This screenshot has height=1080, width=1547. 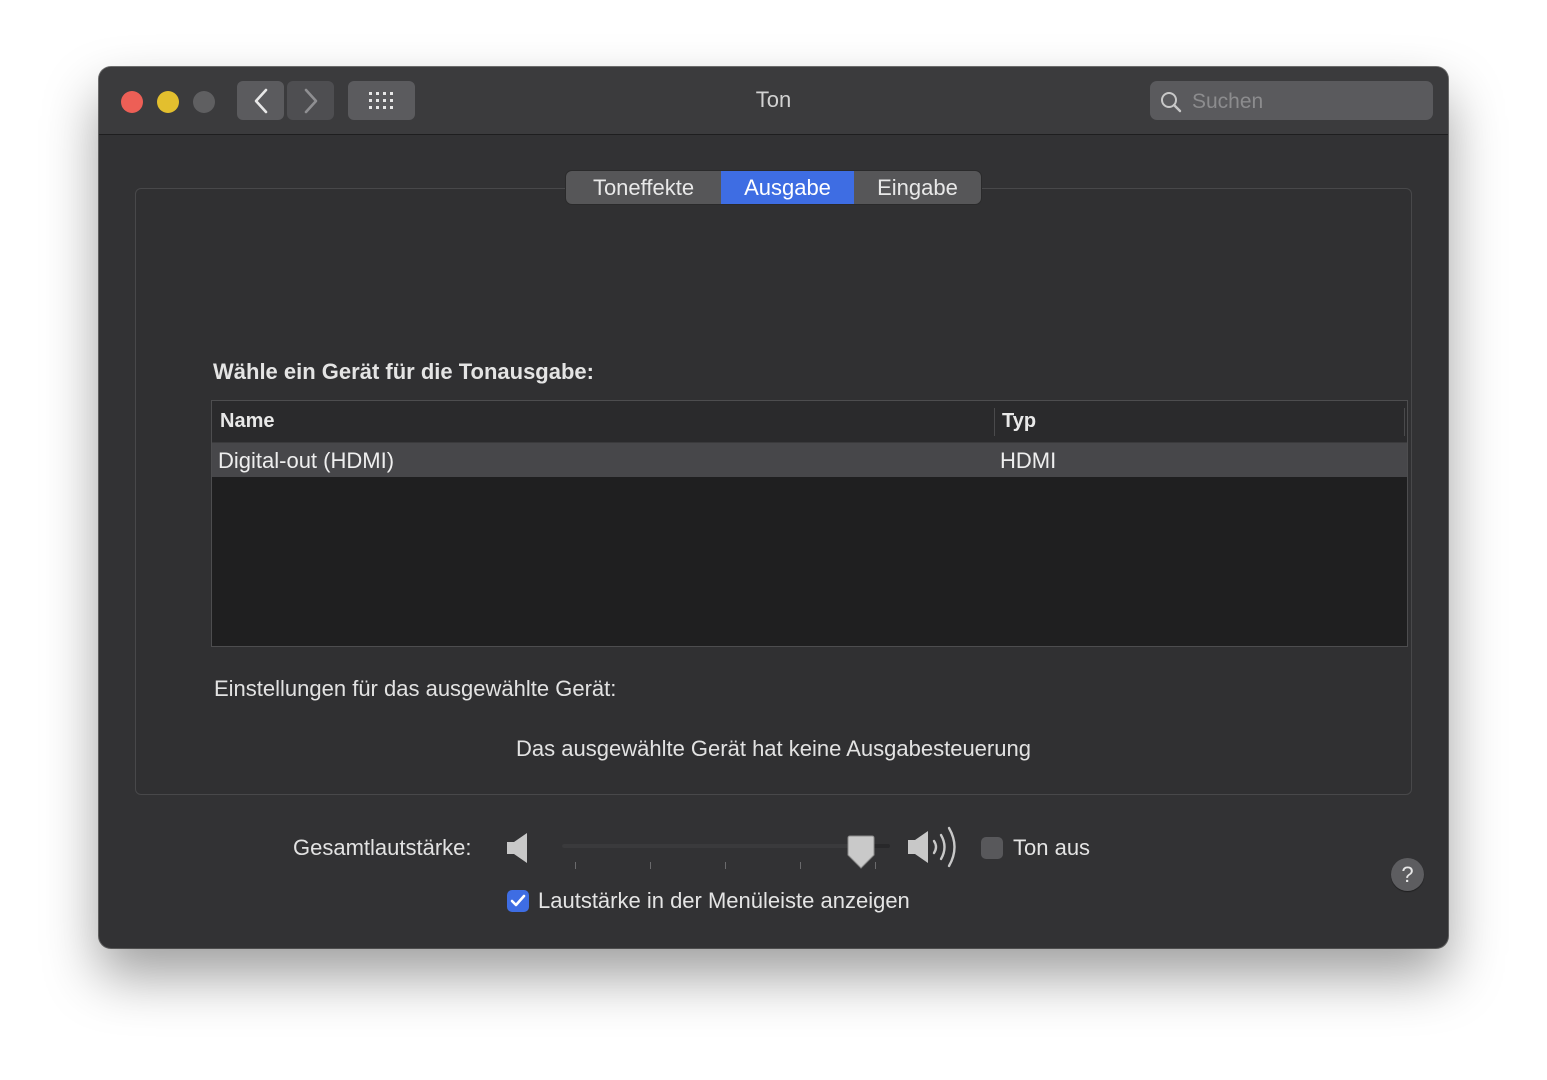 I want to click on checkmark-icon, so click(x=518, y=900).